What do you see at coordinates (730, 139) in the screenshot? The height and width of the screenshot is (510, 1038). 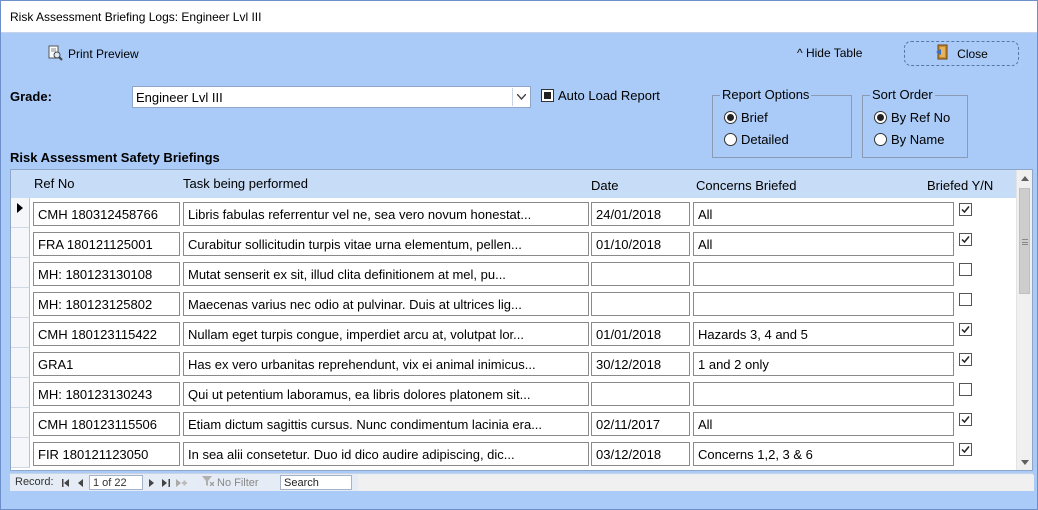 I see `radio-detailed-circle` at bounding box center [730, 139].